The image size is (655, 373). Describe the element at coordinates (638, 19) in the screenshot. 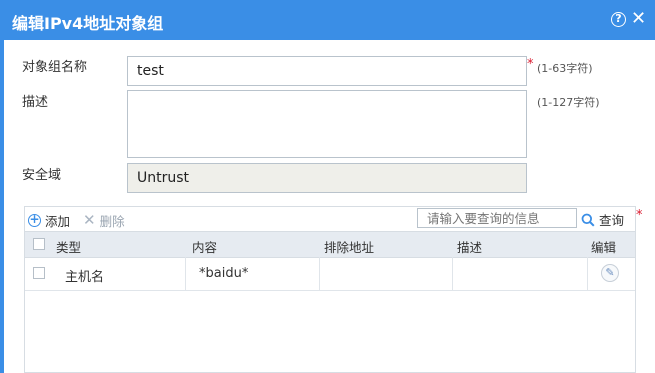

I see `close-icon: ✕` at that location.